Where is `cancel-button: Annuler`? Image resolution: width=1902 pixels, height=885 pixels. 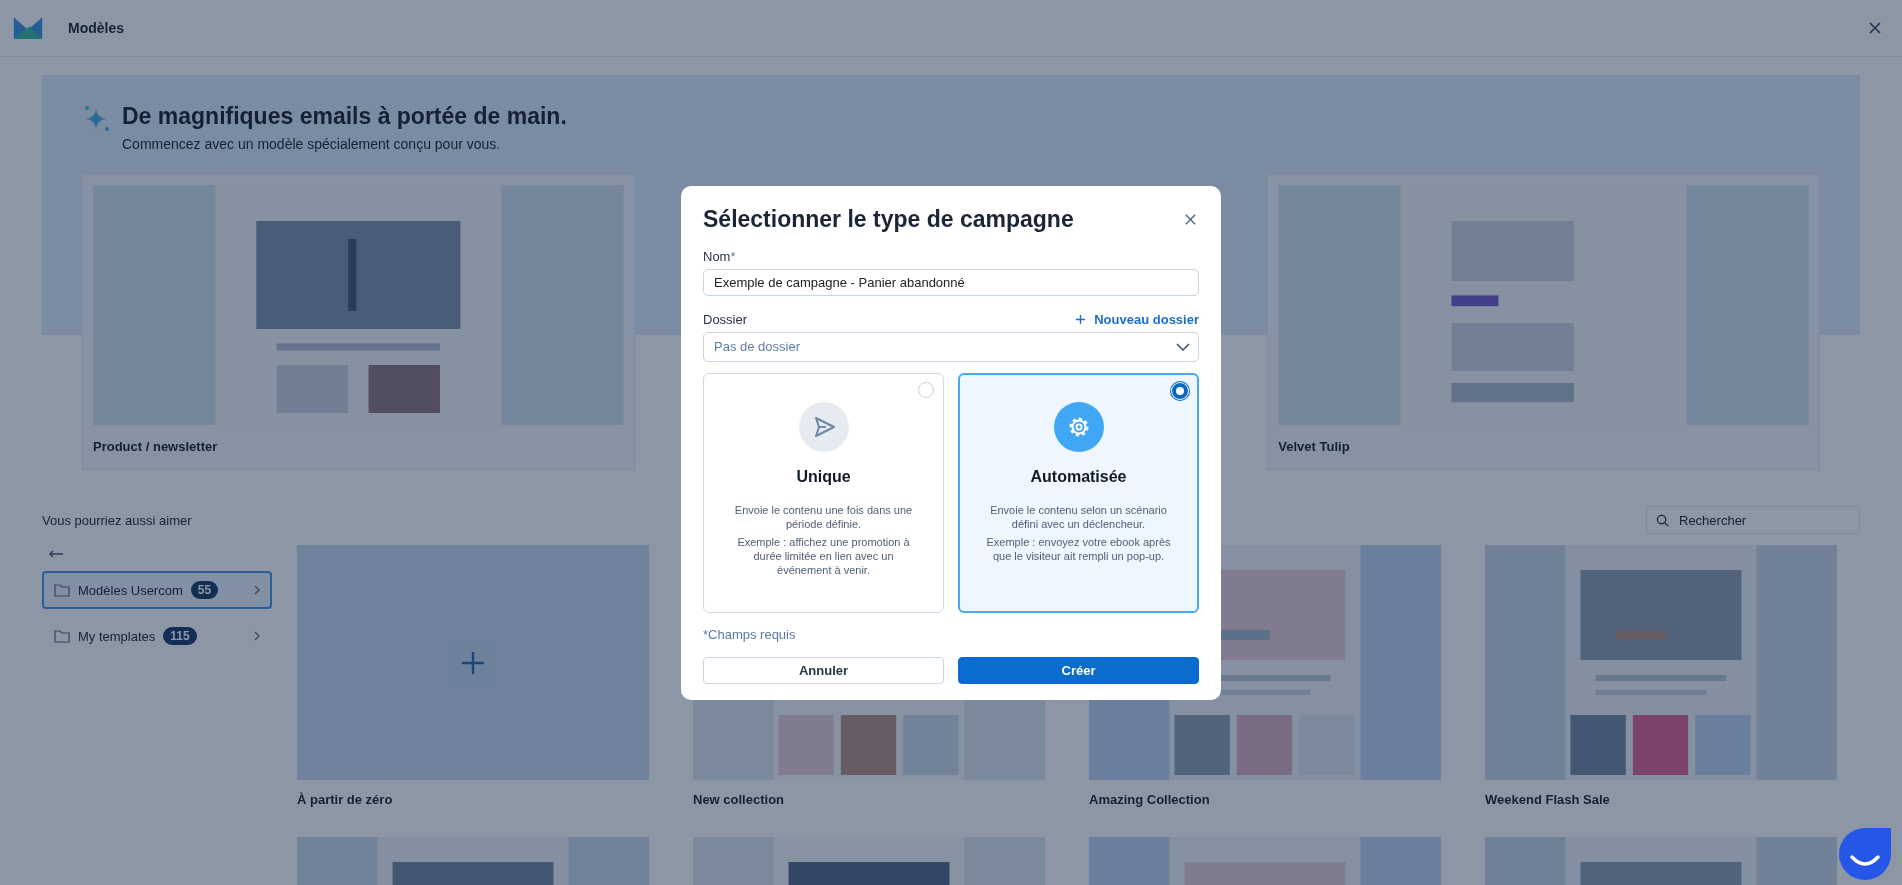 cancel-button: Annuler is located at coordinates (823, 670).